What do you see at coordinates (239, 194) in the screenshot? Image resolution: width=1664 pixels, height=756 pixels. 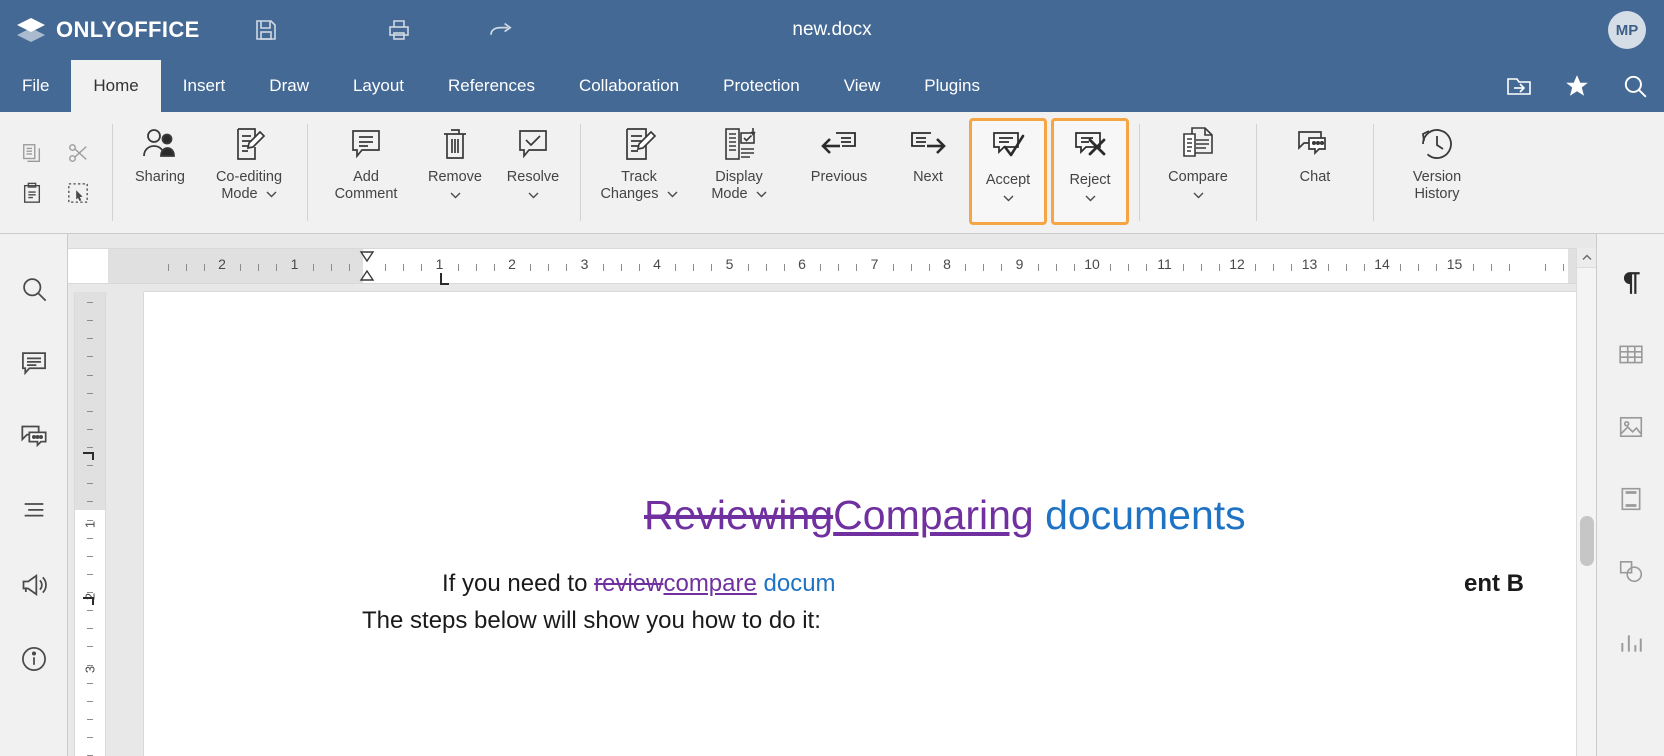 I see `co-editing-mode-label-2: Mode` at bounding box center [239, 194].